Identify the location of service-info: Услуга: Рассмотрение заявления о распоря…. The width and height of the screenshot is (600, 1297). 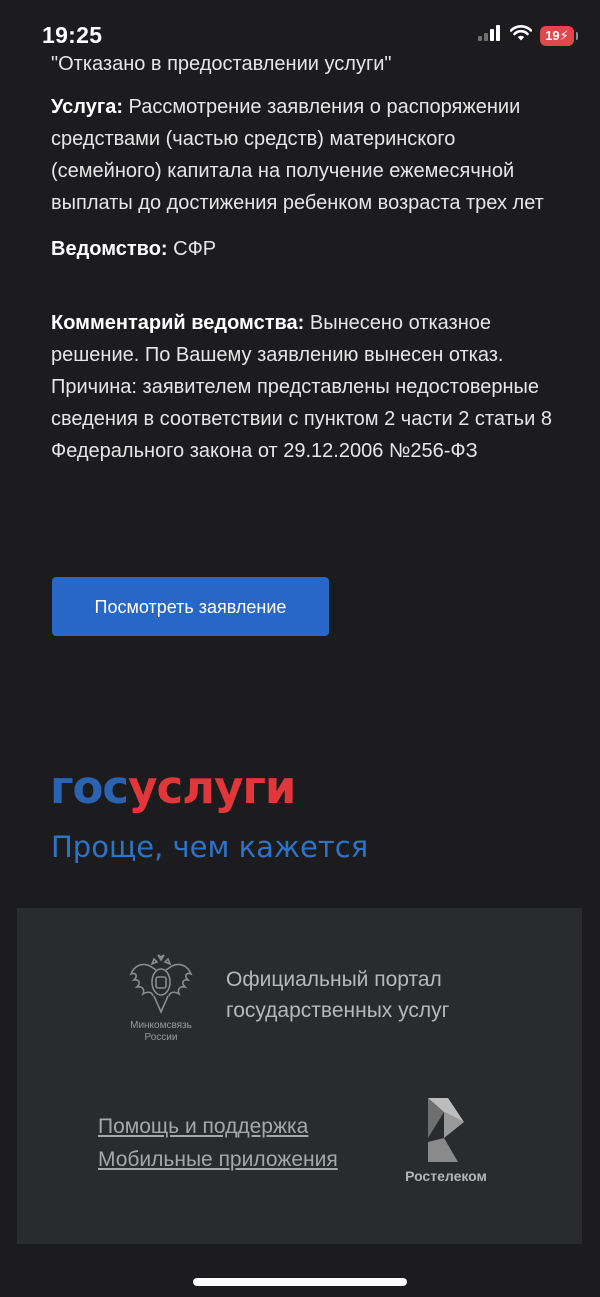
(311, 155).